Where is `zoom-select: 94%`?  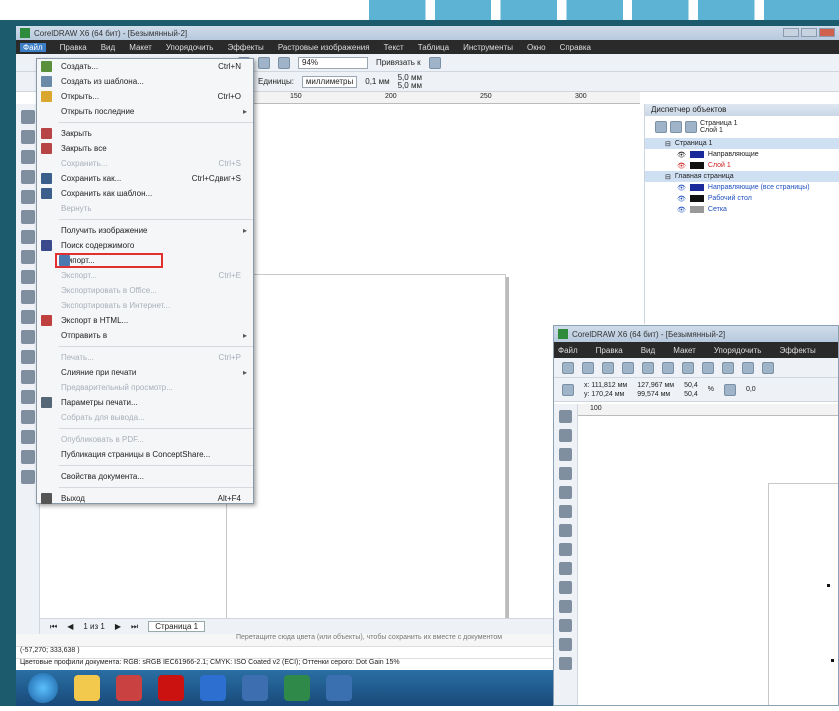 zoom-select: 94% is located at coordinates (333, 62).